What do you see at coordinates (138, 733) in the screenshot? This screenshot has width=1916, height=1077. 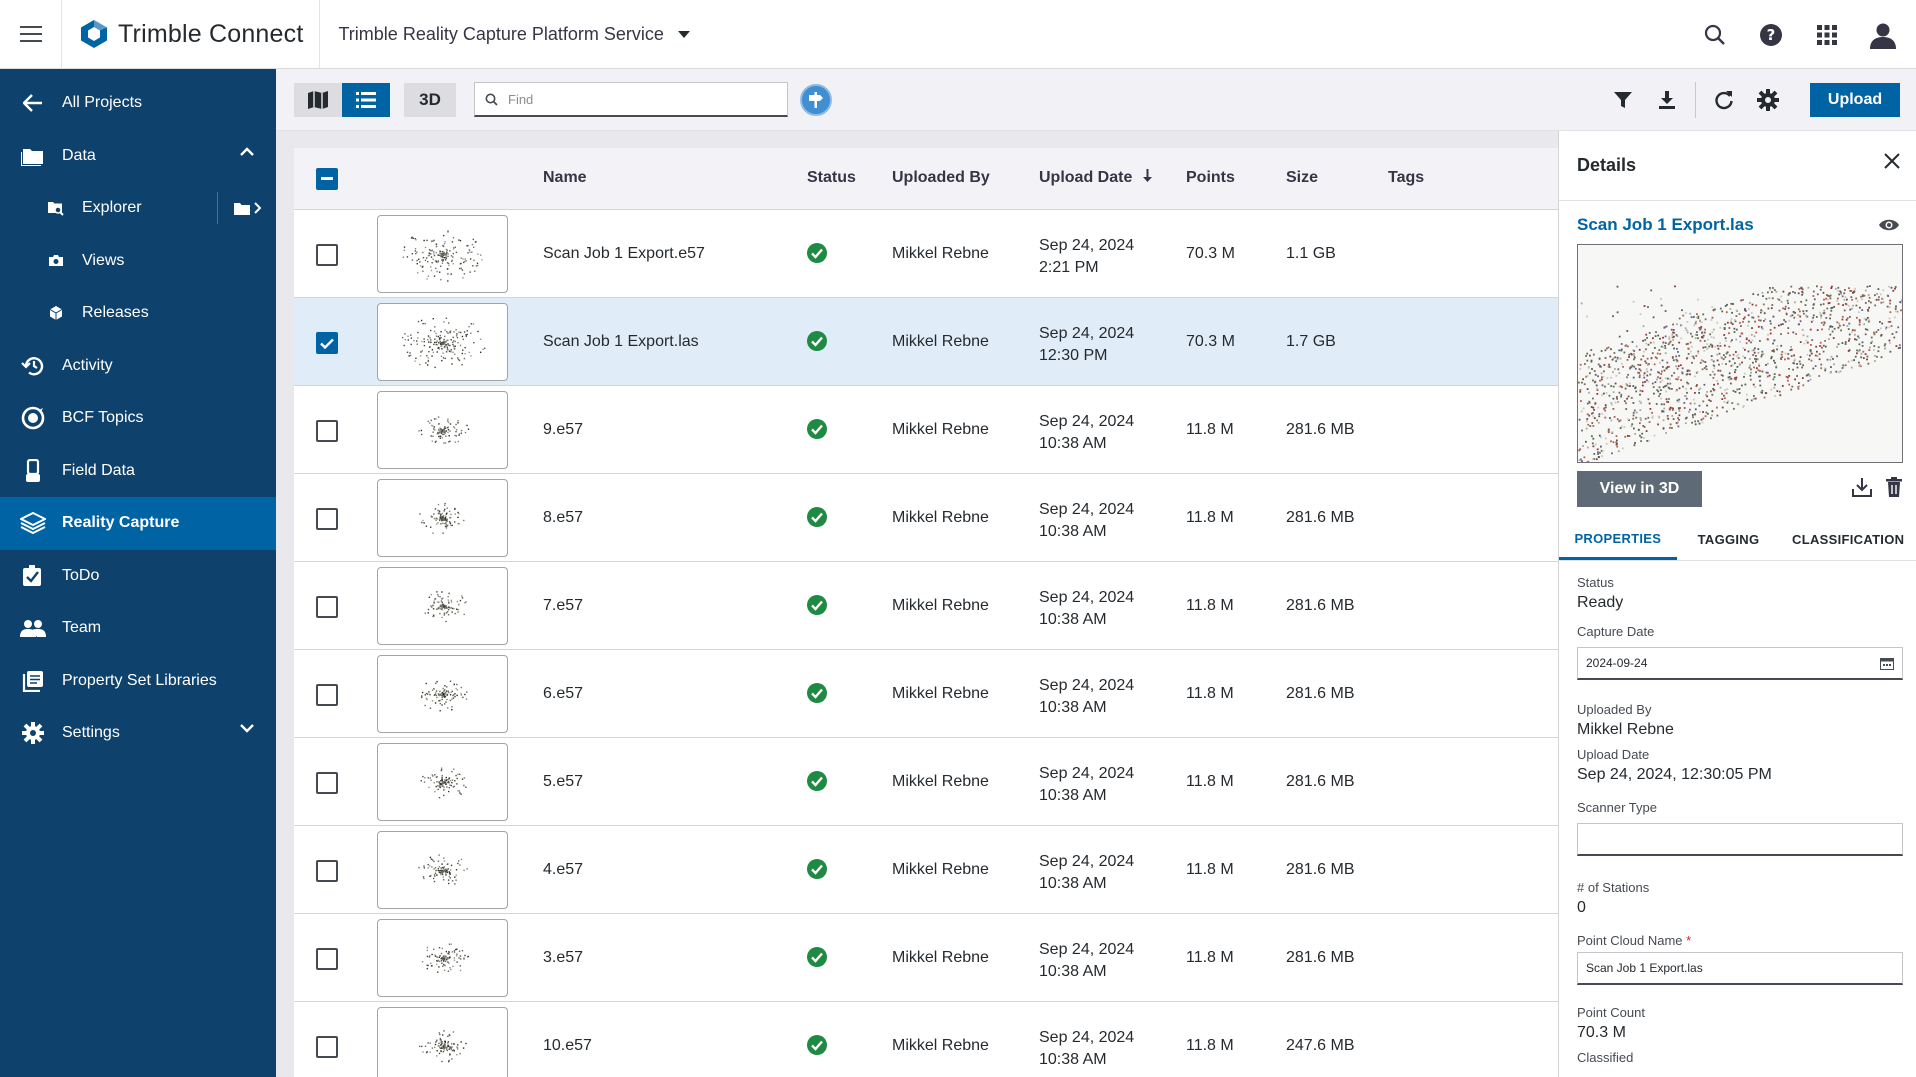 I see `sidebar-item-settings: Settings` at bounding box center [138, 733].